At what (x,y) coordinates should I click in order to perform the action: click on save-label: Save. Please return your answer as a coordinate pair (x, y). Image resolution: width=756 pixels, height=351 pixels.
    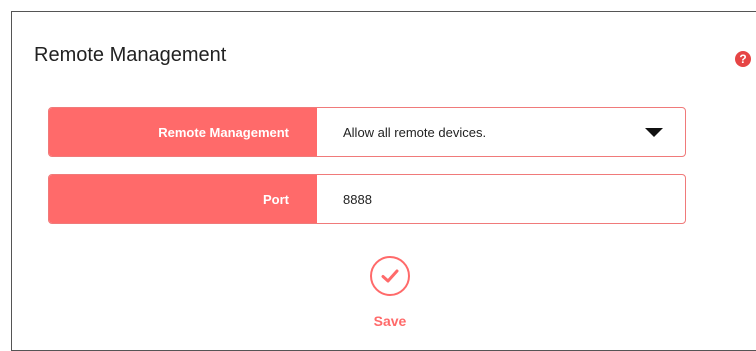
    Looking at the image, I should click on (390, 321).